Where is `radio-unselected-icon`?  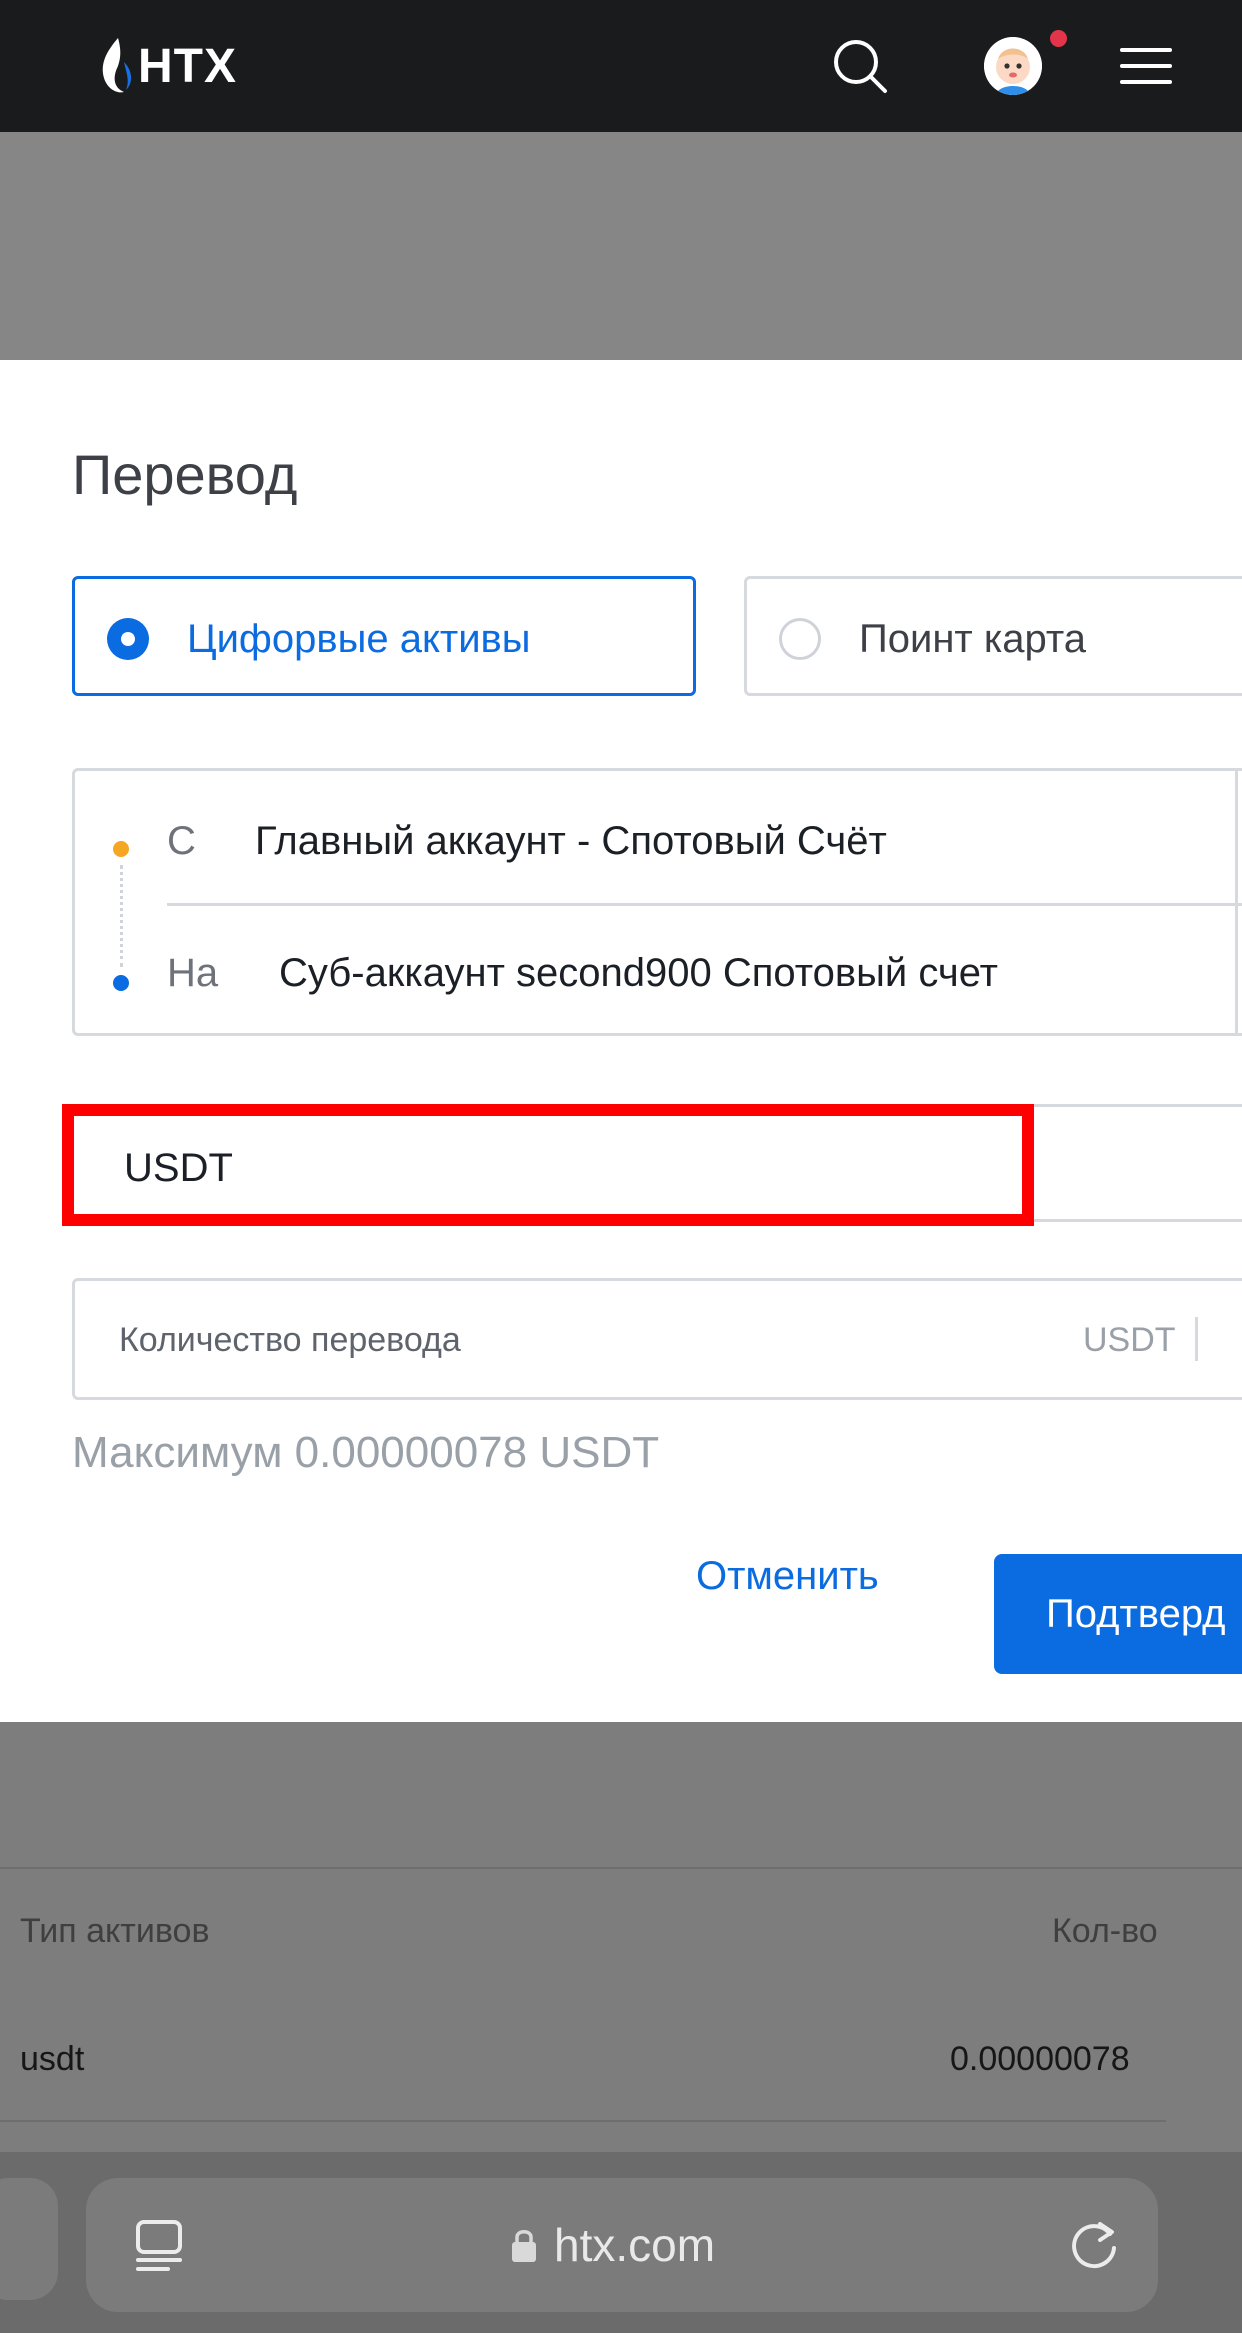 radio-unselected-icon is located at coordinates (800, 639).